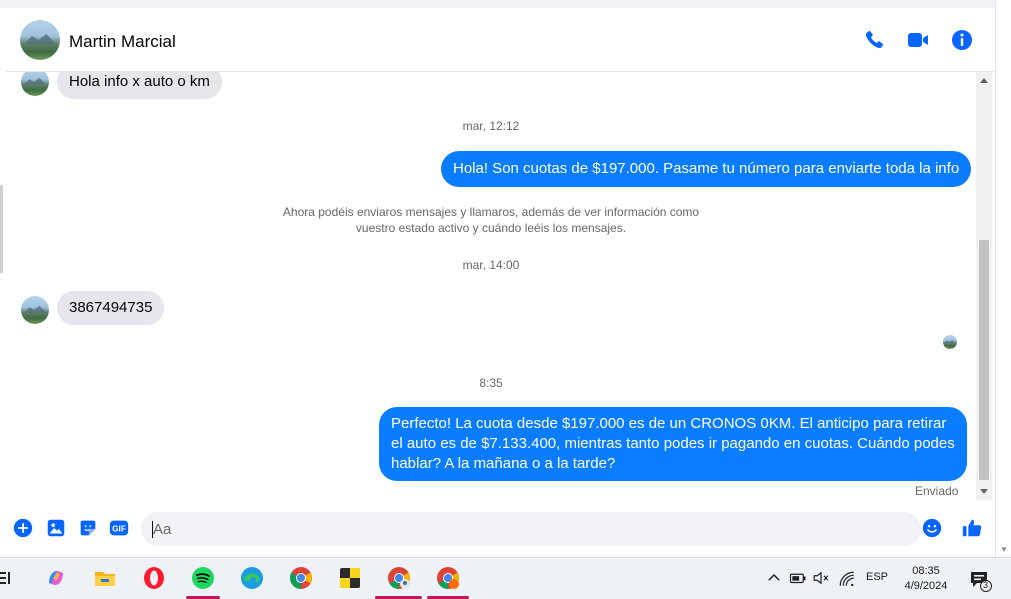 This screenshot has width=1011, height=599. I want to click on speaker-muted-icon, so click(821, 578).